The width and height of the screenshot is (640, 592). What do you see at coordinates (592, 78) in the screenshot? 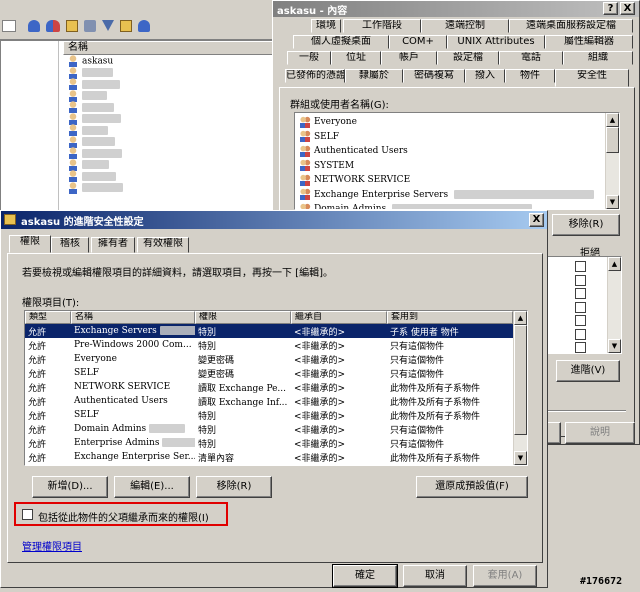
I see `tab-row4-5: 安全性` at bounding box center [592, 78].